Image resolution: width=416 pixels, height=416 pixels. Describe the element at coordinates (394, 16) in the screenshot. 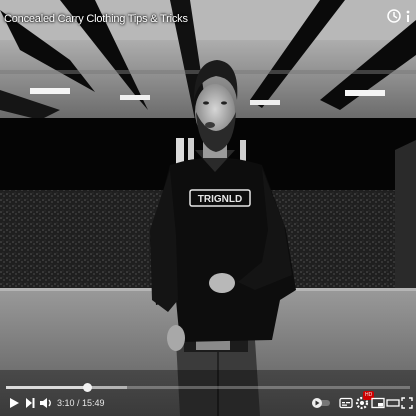

I see `watch-later-icon` at that location.